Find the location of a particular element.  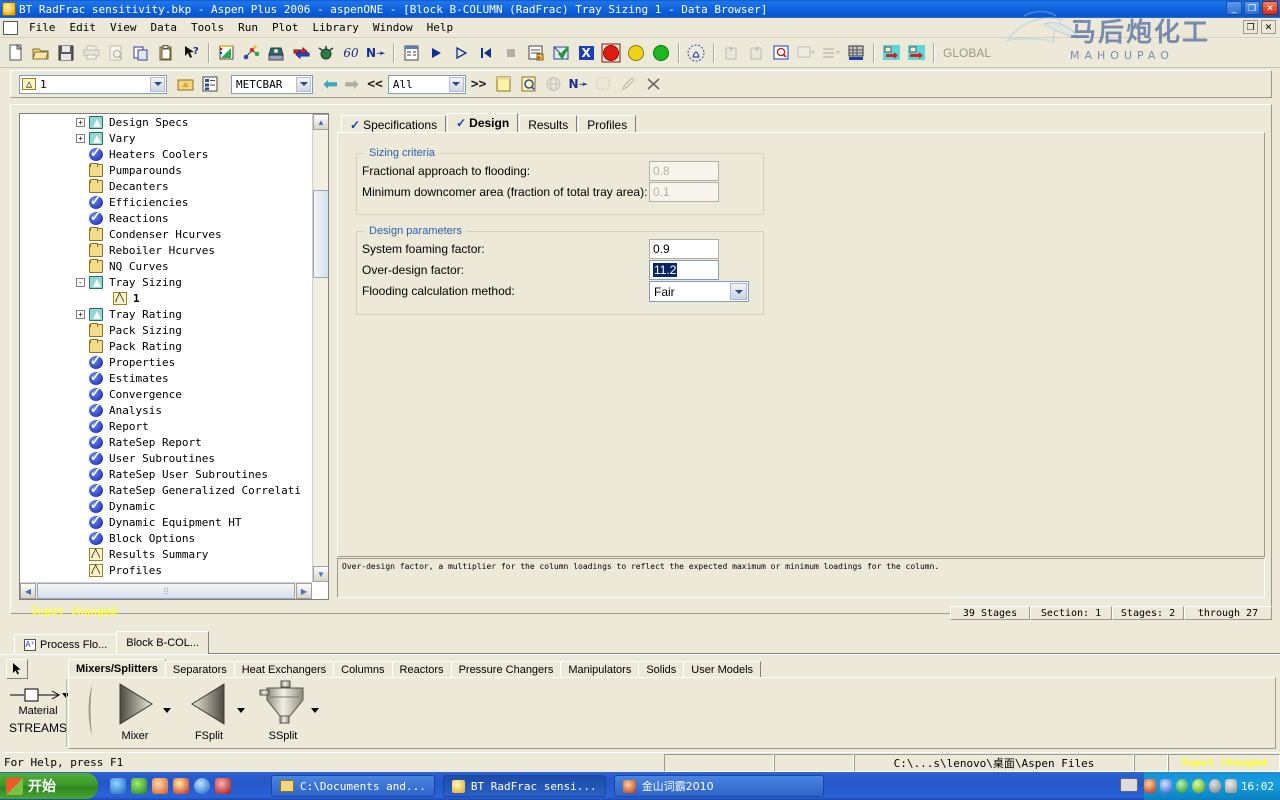

tree-node: Pumparounds is located at coordinates (166, 170).